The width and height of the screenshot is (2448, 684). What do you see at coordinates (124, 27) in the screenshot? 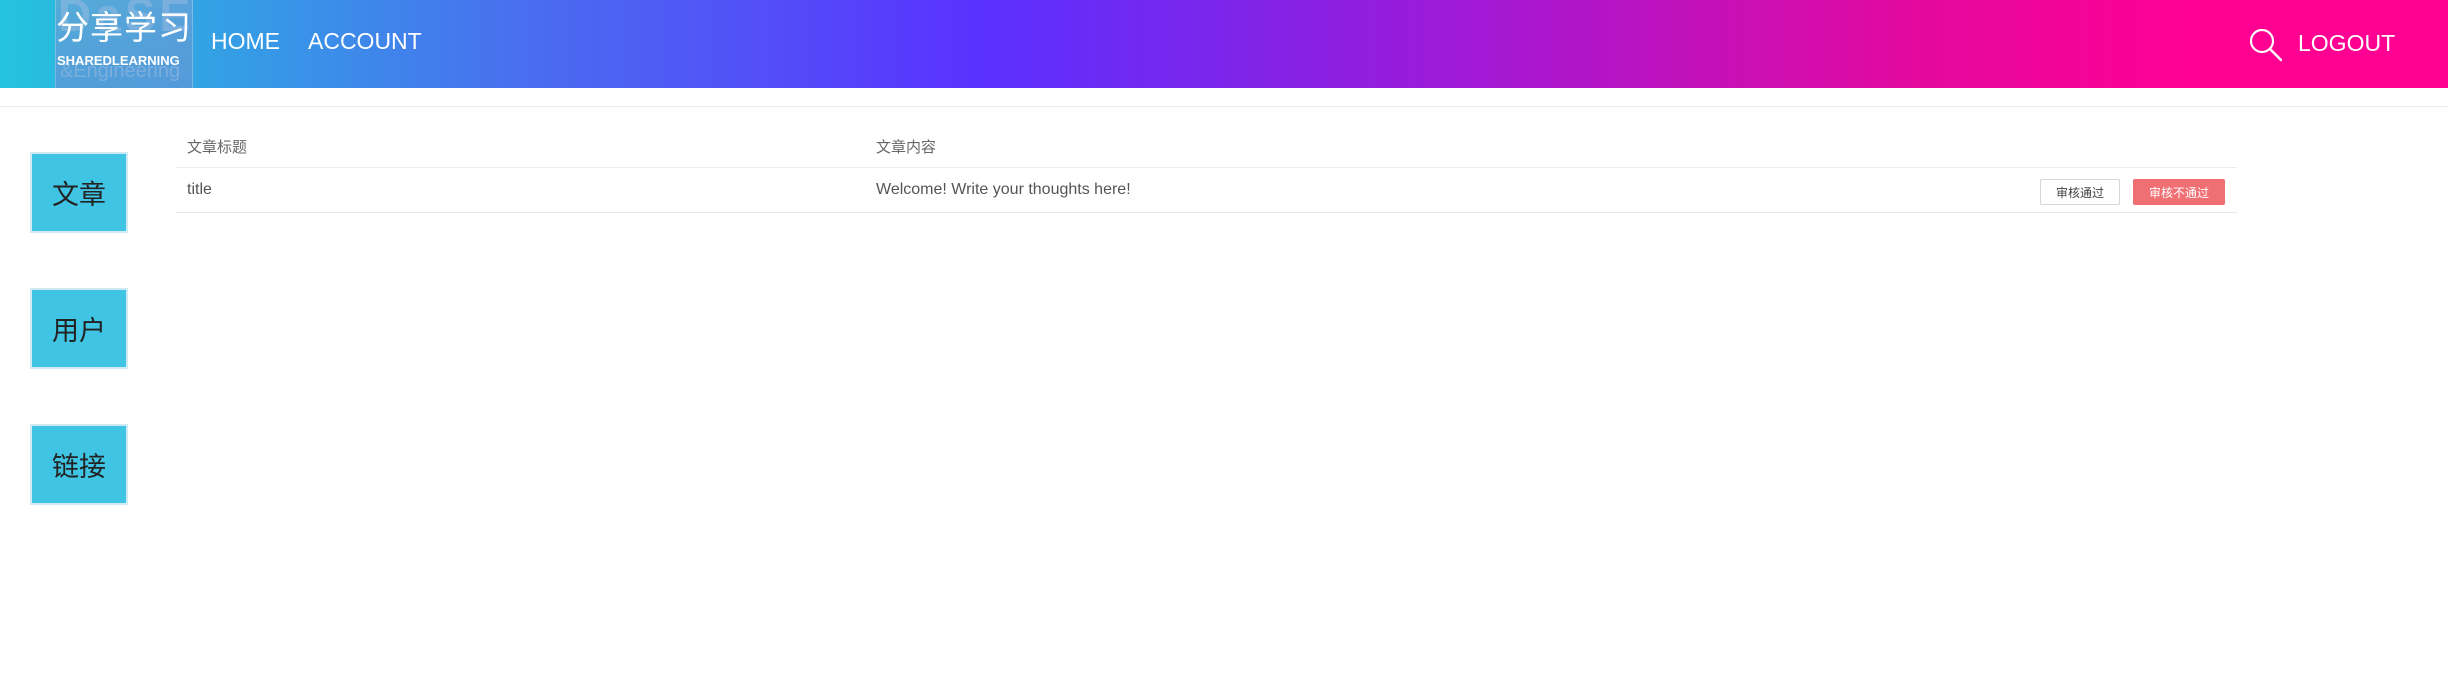
I see `logo-title: 分享学习` at bounding box center [124, 27].